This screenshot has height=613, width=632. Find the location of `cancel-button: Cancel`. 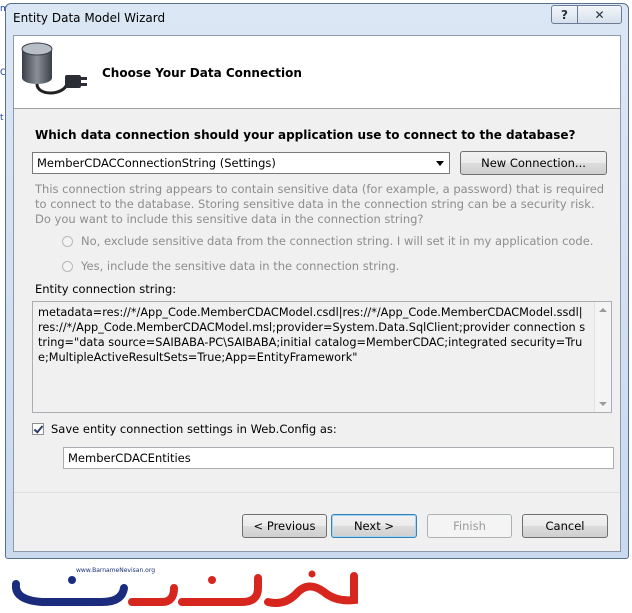

cancel-button: Cancel is located at coordinates (565, 526).